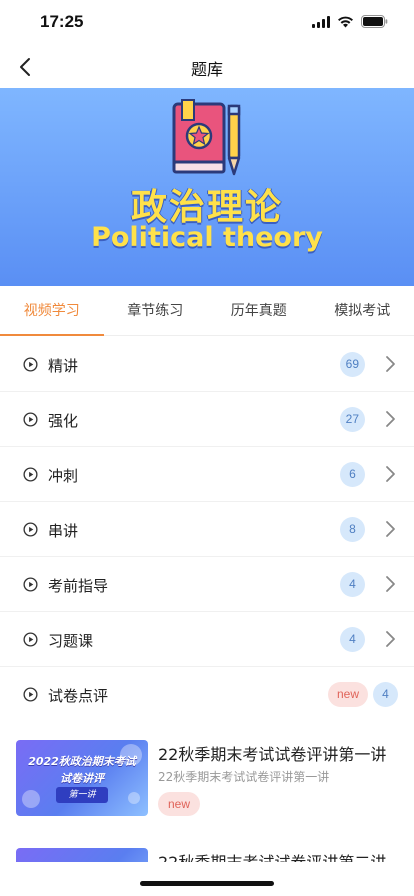 This screenshot has width=414, height=896. Describe the element at coordinates (362, 310) in the screenshot. I see `tab-mock-exam: 模拟考试` at that location.